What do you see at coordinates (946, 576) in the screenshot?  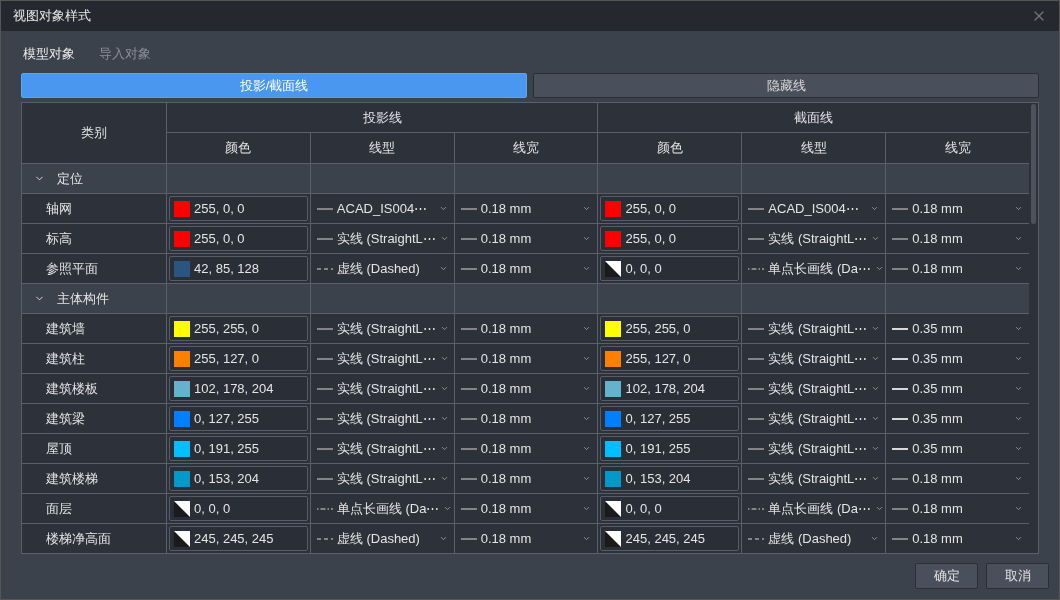 I see `dialog-button: 确定` at bounding box center [946, 576].